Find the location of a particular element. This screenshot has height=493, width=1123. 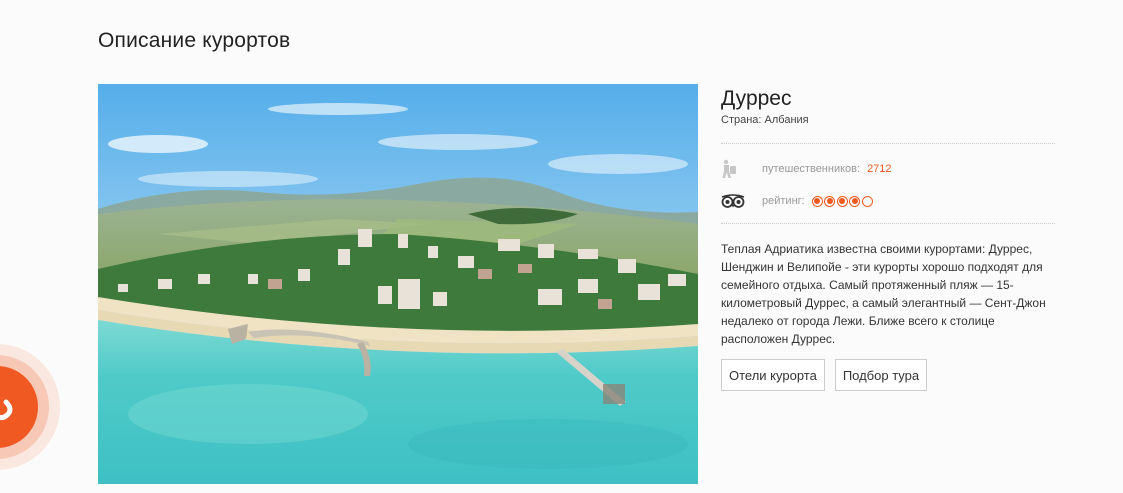

rating-row: рейтинг: is located at coordinates (888, 201).